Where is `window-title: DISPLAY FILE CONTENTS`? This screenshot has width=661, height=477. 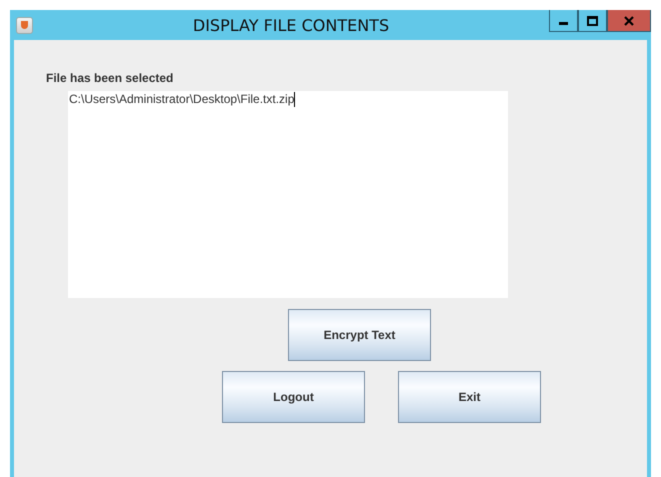 window-title: DISPLAY FILE CONTENTS is located at coordinates (291, 25).